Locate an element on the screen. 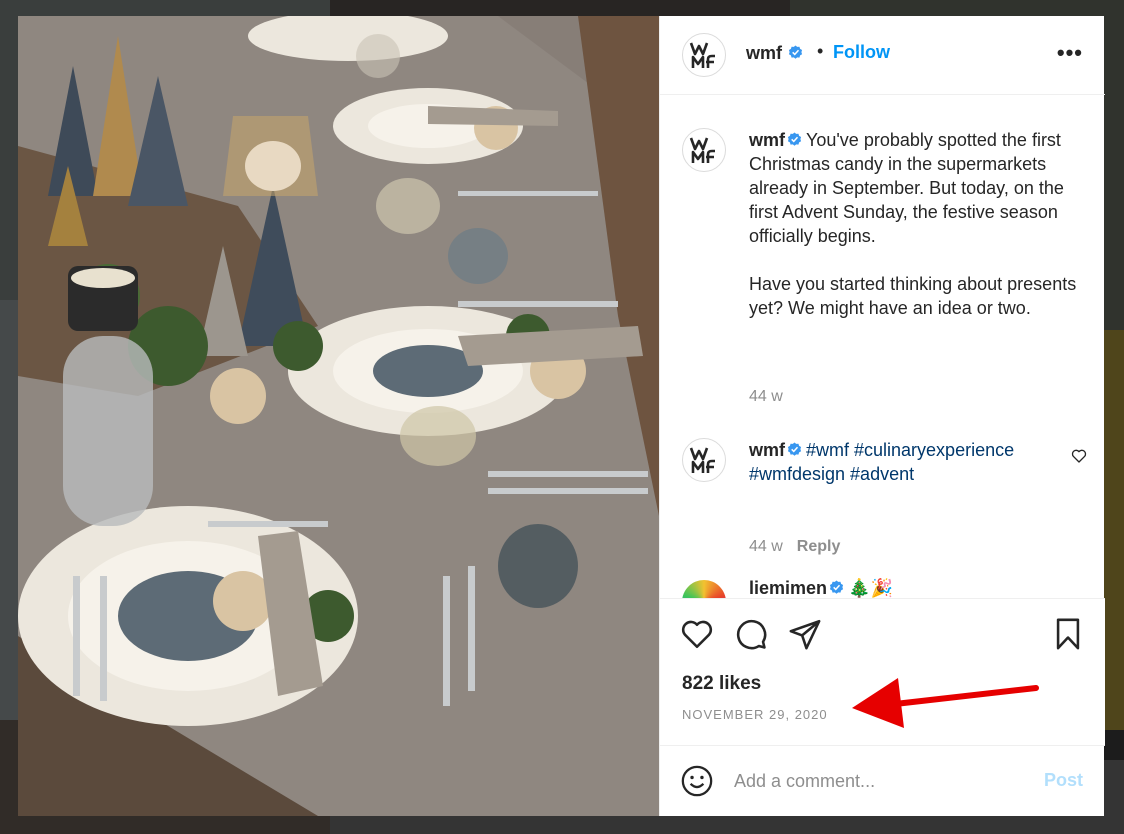  paper-plane-icon is located at coordinates (805, 634).